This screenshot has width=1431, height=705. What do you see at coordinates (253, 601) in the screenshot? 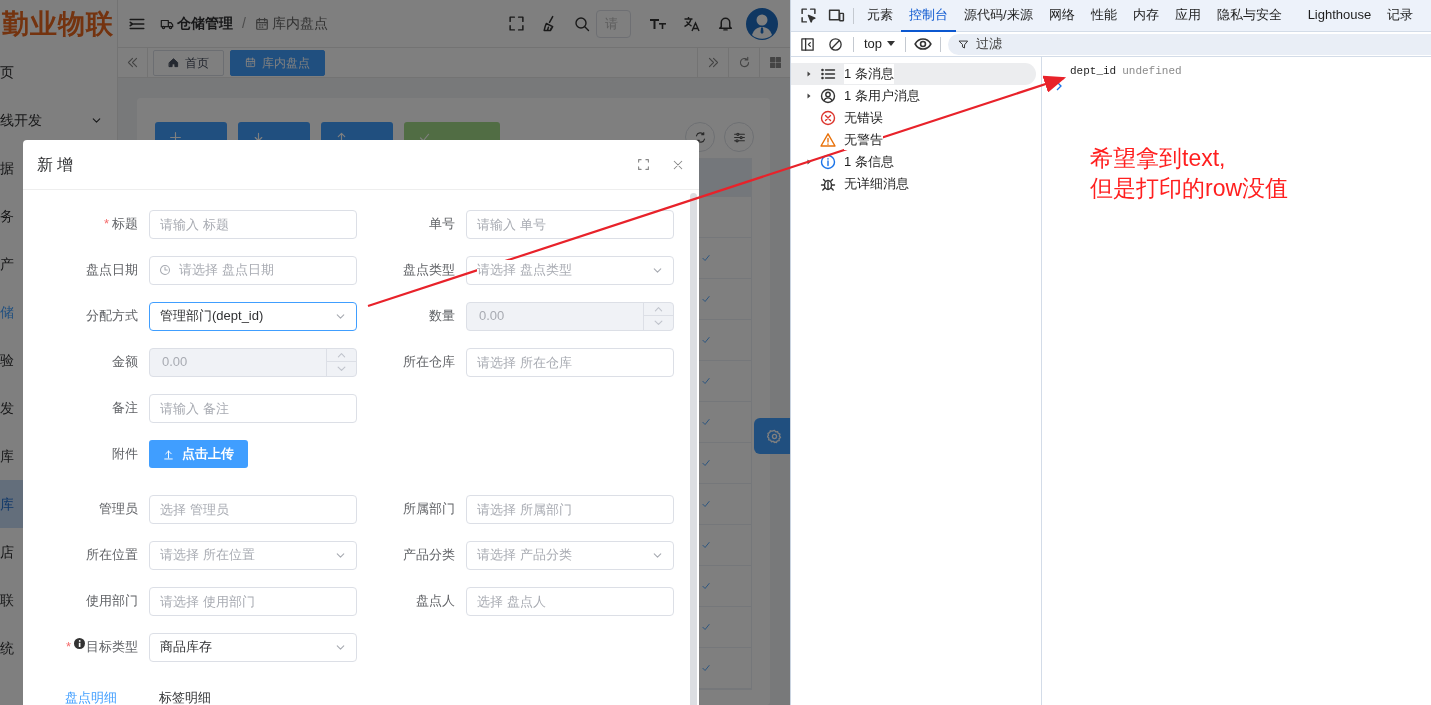
I see `input-field: 请选择 使用部门` at bounding box center [253, 601].